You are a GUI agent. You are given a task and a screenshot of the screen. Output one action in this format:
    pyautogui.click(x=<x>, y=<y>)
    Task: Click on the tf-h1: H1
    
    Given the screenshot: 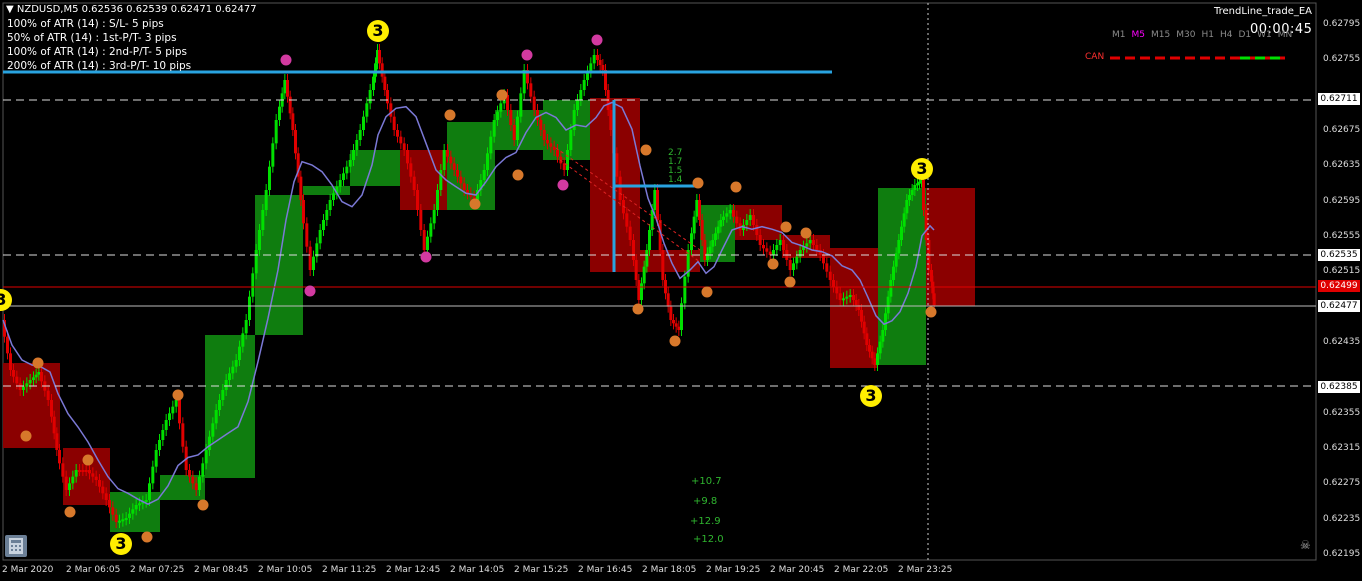 What is the action you would take?
    pyautogui.click(x=1207, y=35)
    